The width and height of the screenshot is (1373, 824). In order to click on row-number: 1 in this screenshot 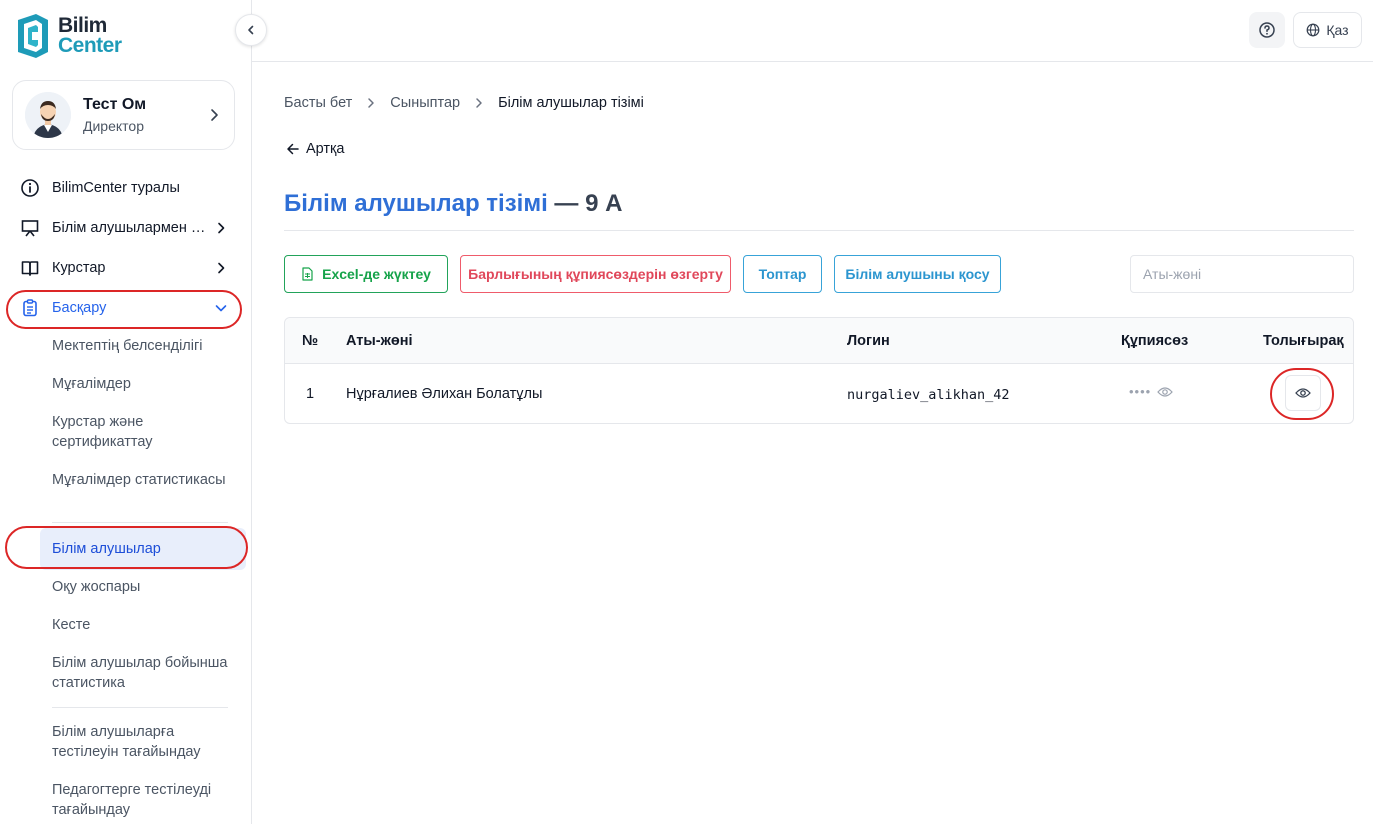, I will do `click(310, 394)`.